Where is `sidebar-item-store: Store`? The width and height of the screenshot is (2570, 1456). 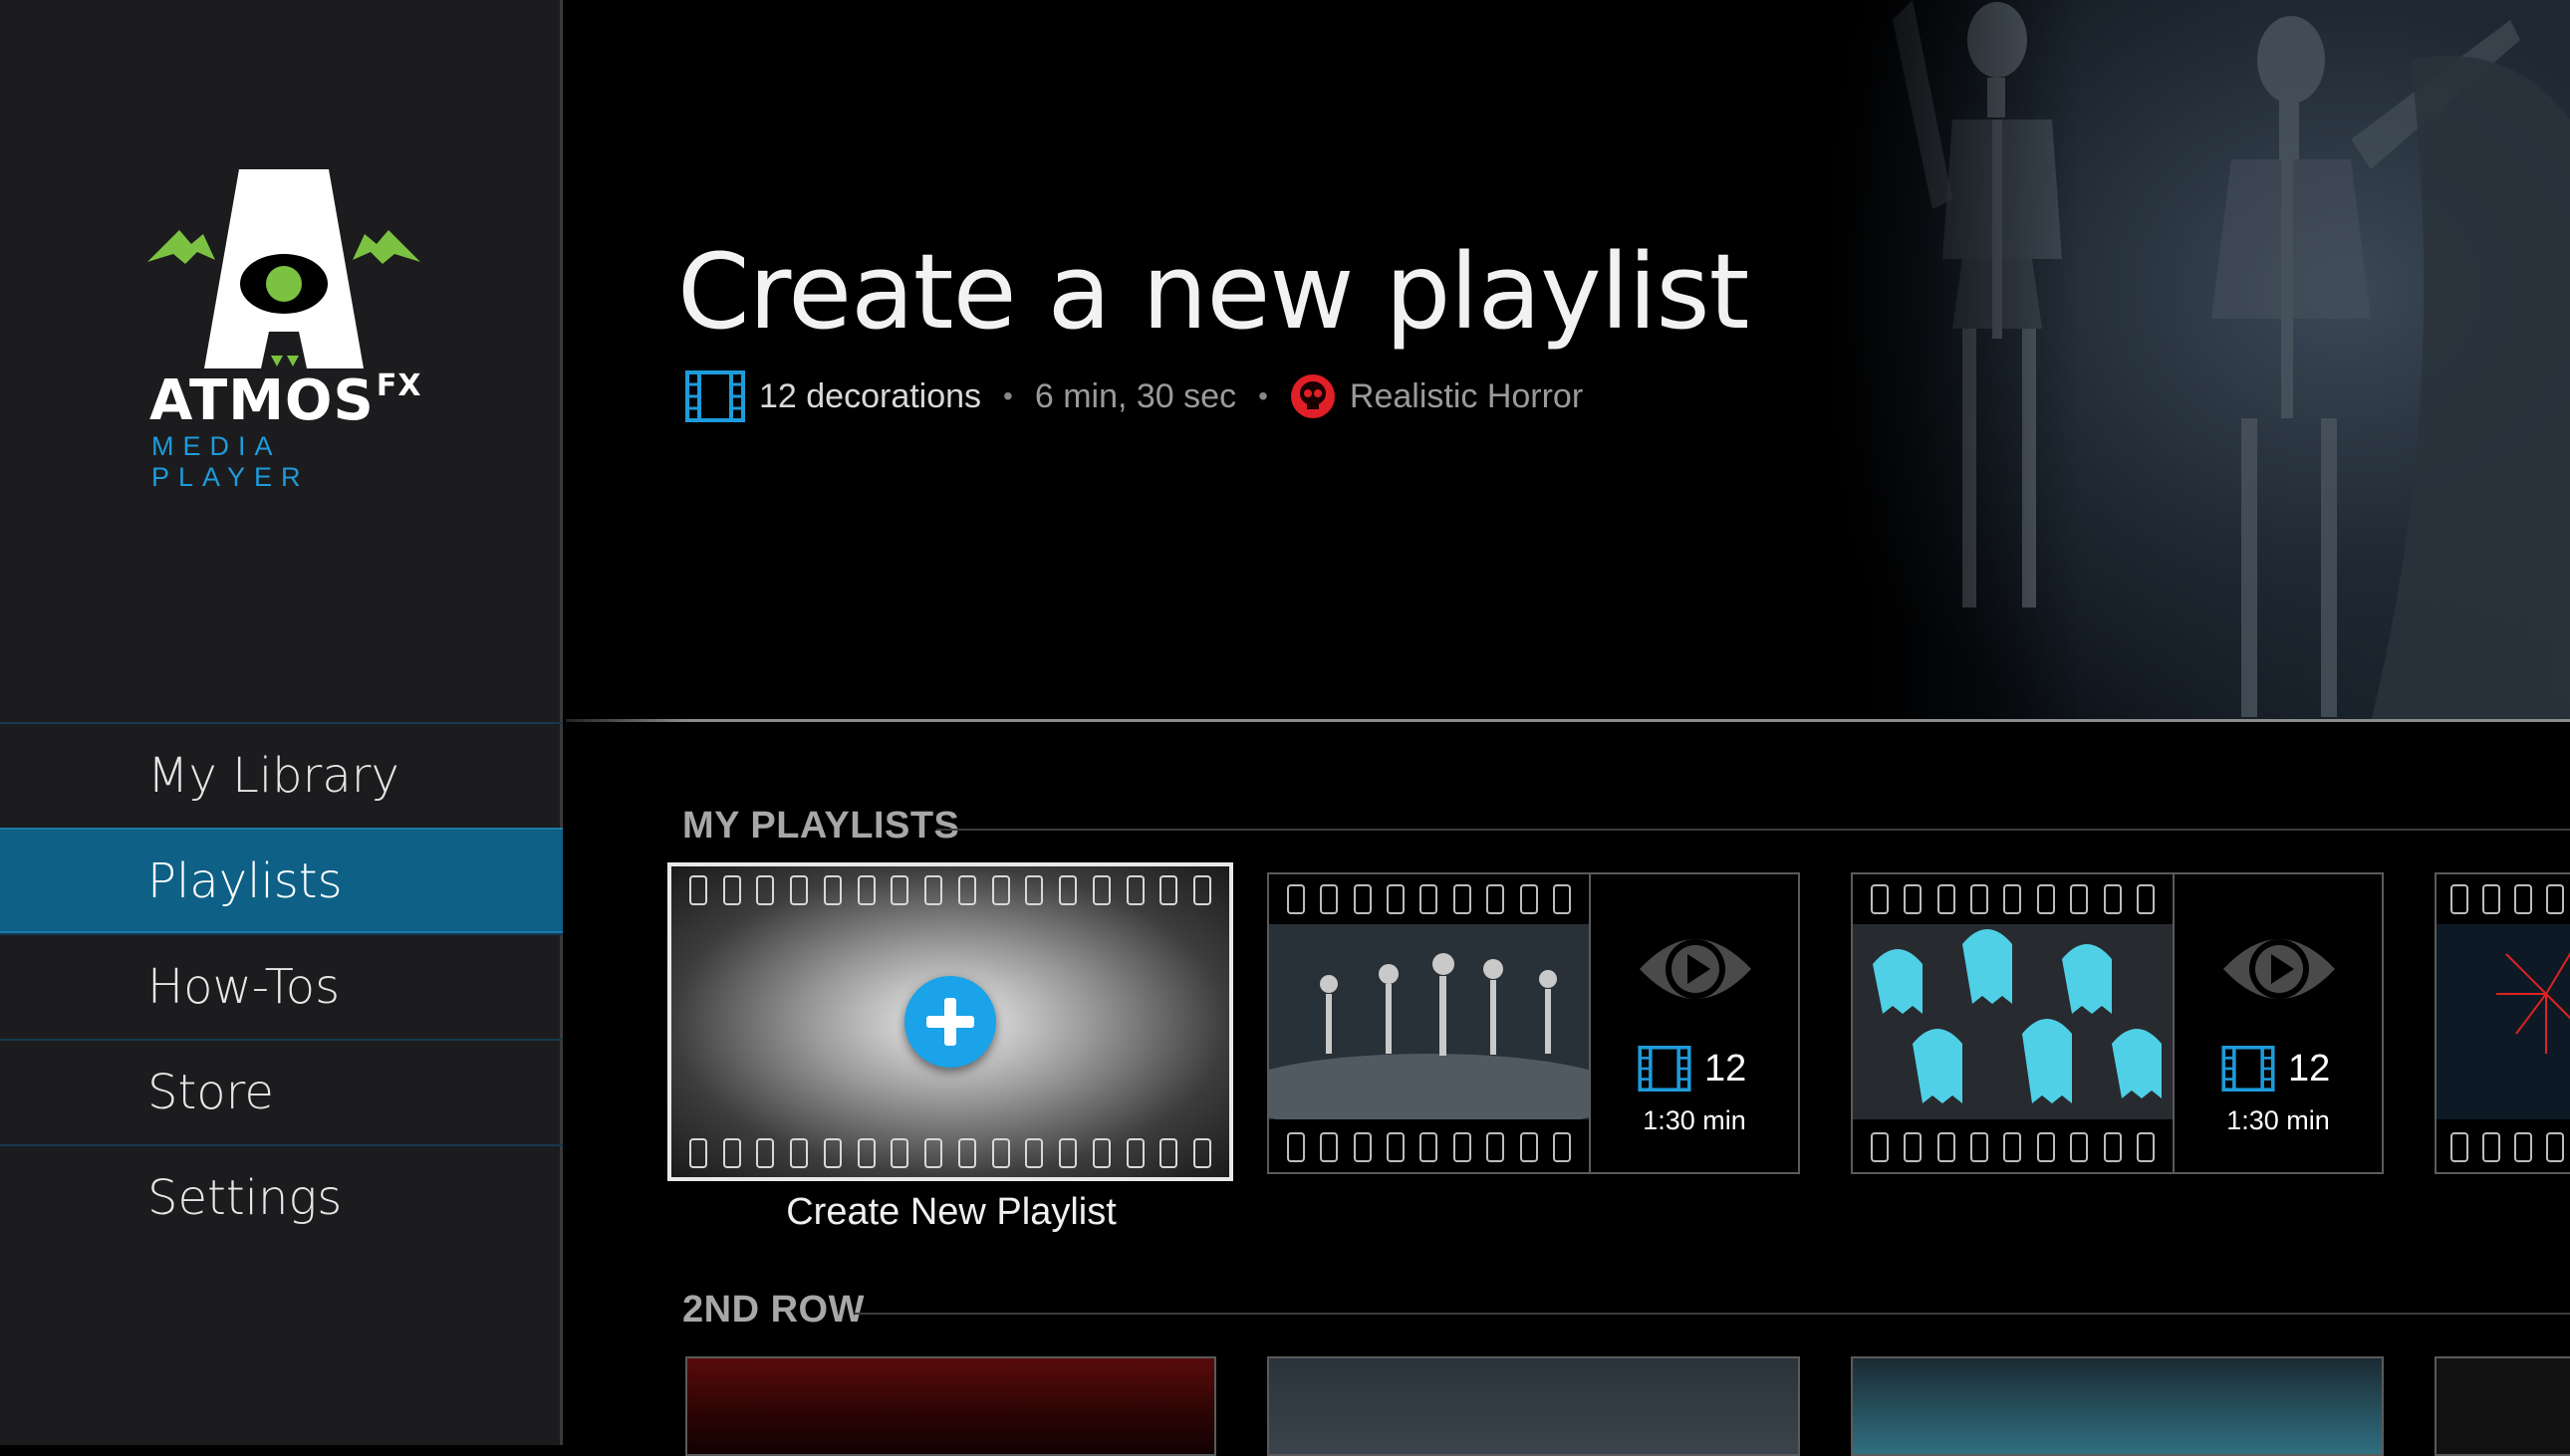 sidebar-item-store: Store is located at coordinates (281, 1091).